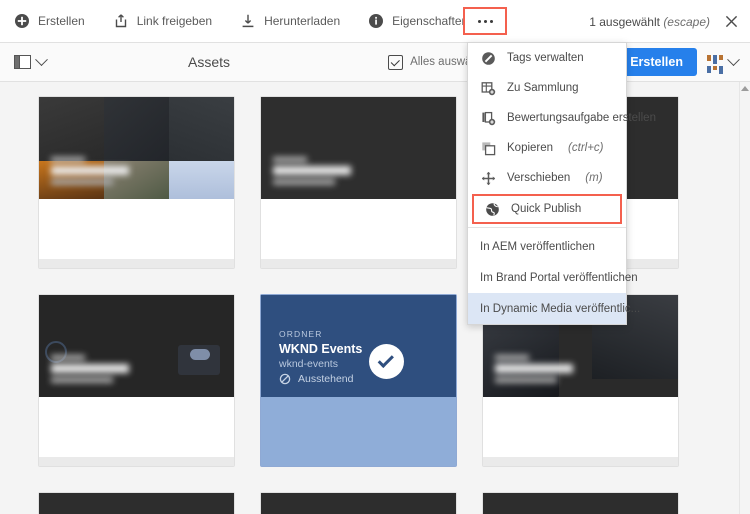  I want to click on menu-item-in-aem-veroeffentlichen: In AEM veröffentlichen, so click(547, 246).